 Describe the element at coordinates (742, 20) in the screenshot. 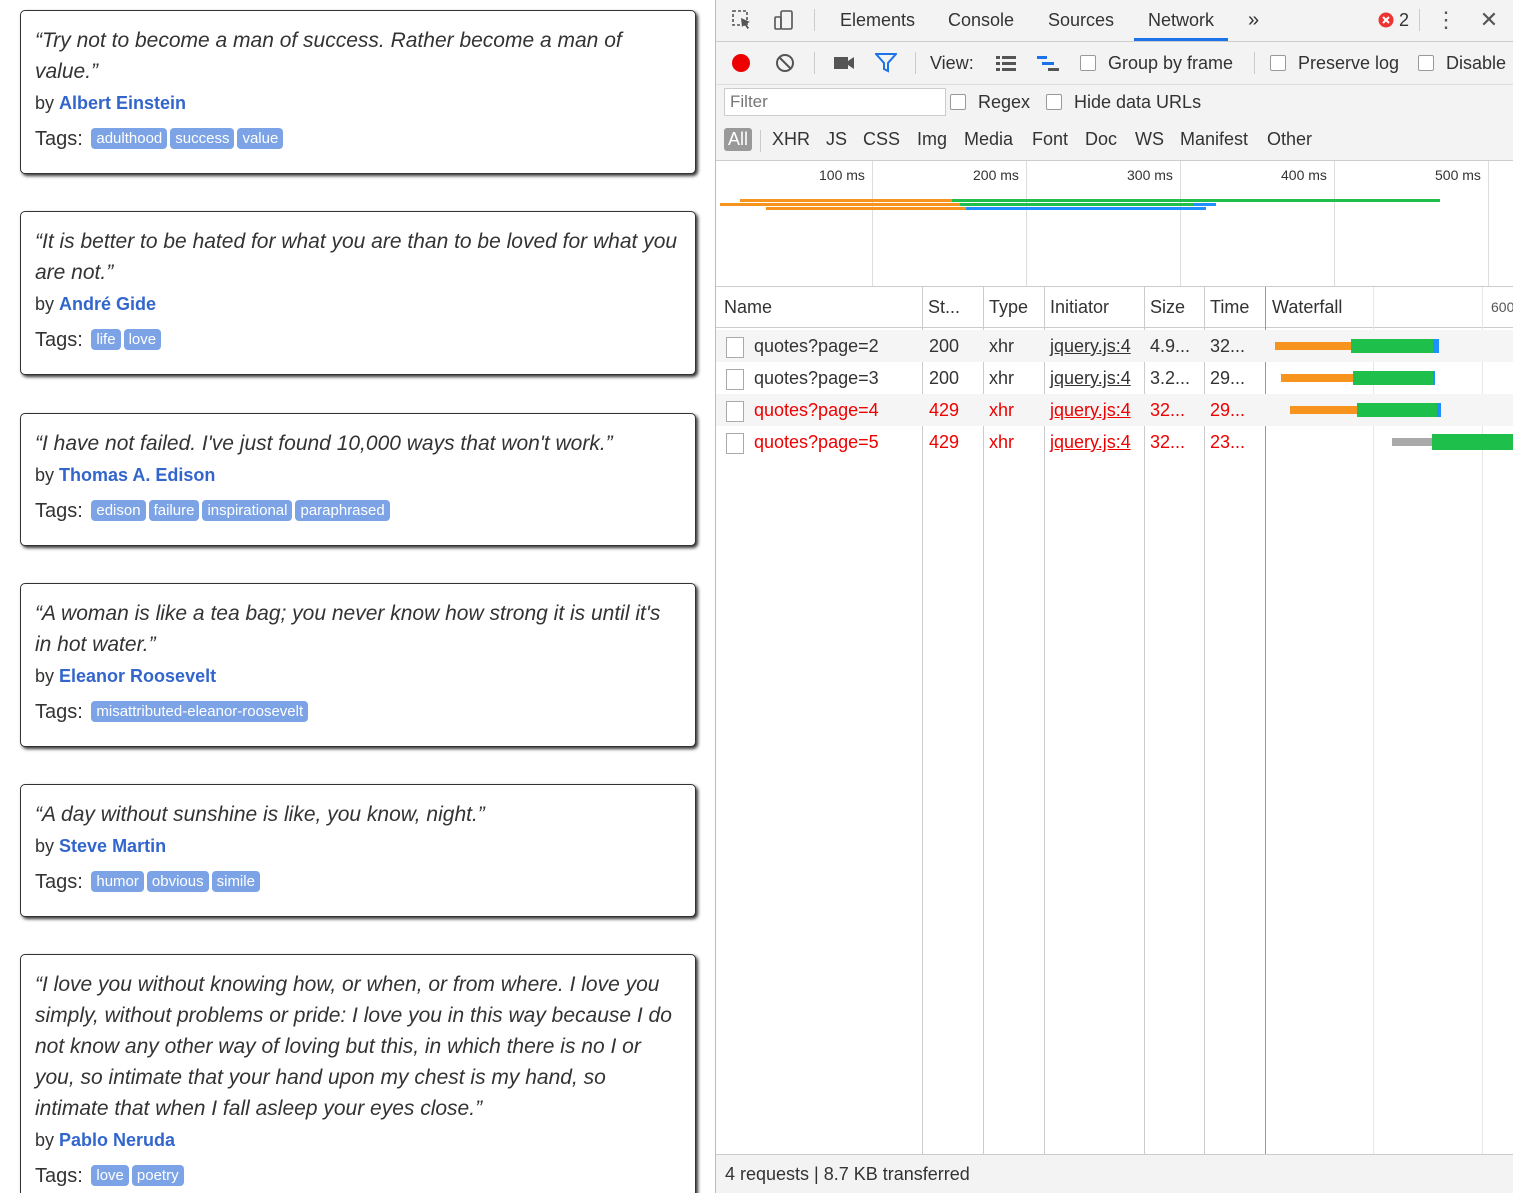

I see `inspect-element-icon` at that location.